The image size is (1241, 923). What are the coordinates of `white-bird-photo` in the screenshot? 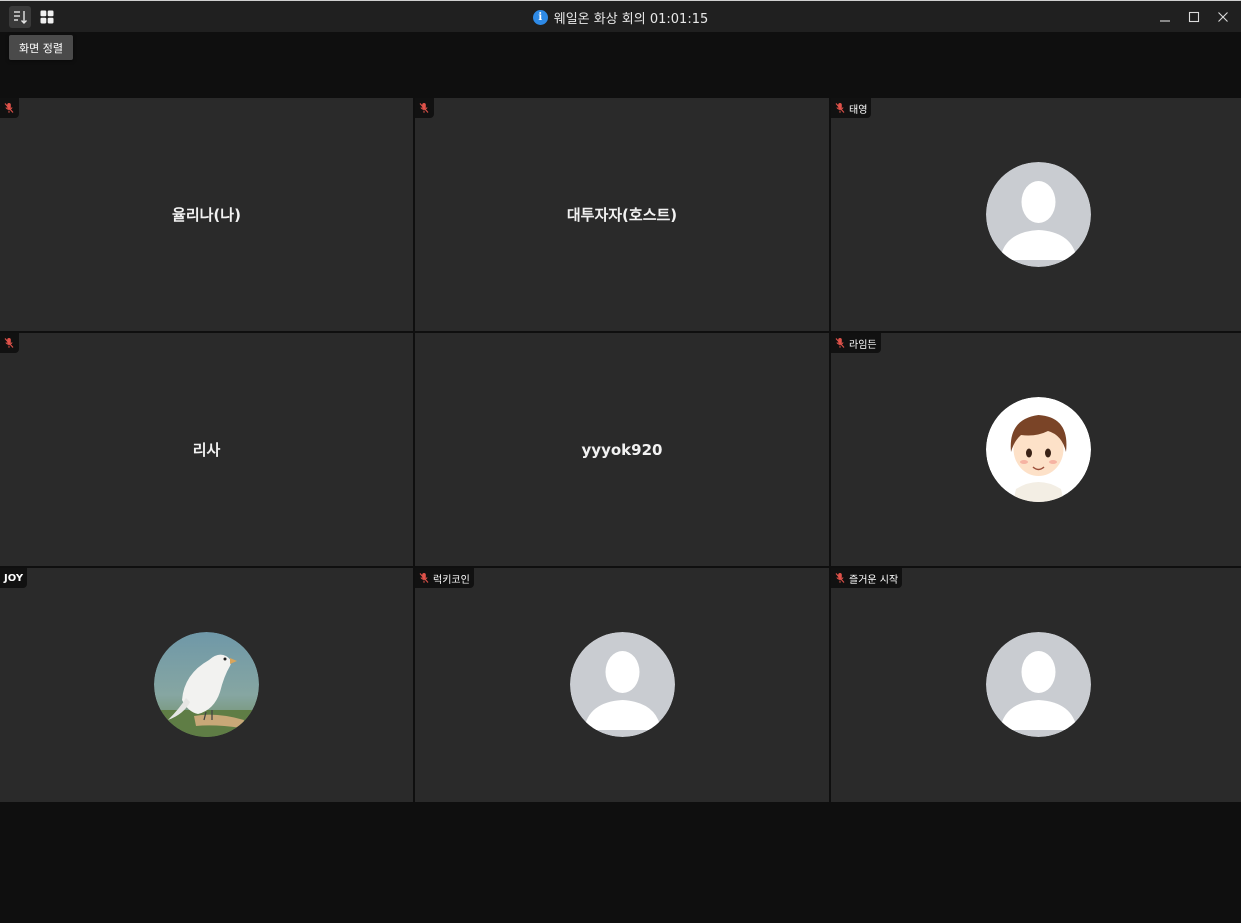 It's located at (206, 684).